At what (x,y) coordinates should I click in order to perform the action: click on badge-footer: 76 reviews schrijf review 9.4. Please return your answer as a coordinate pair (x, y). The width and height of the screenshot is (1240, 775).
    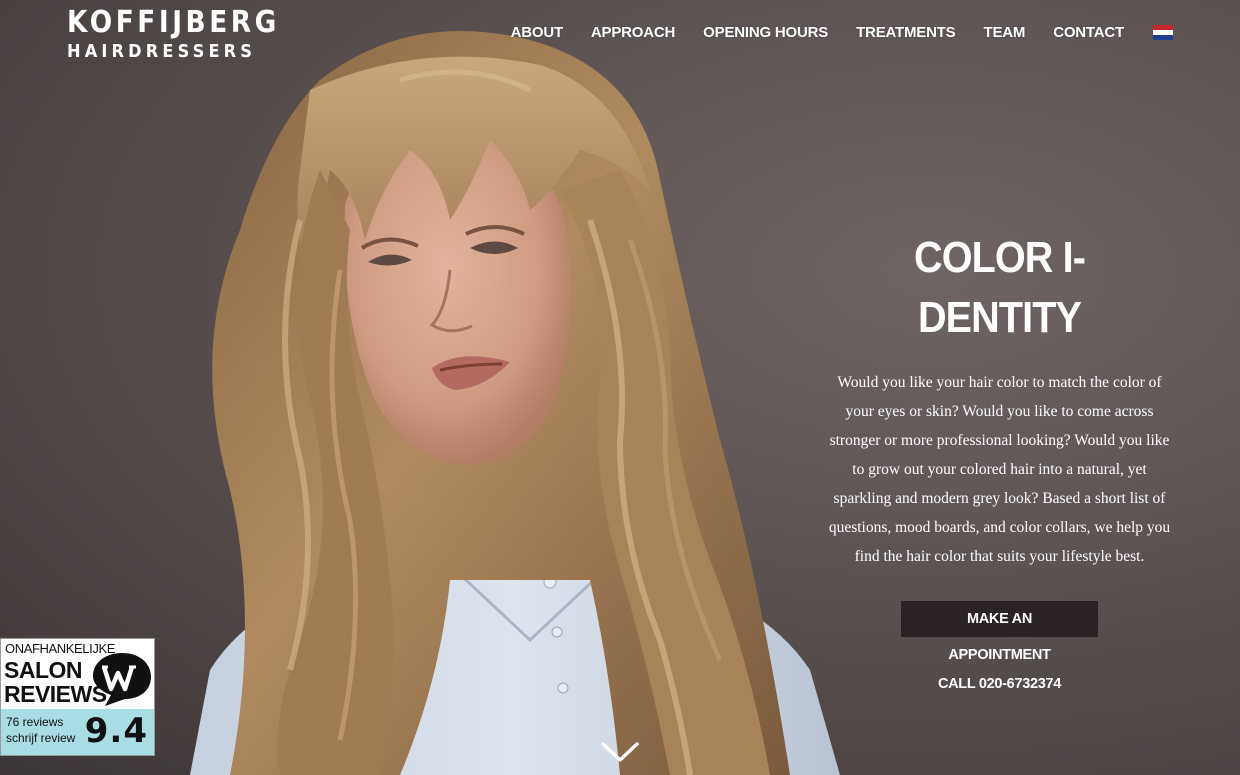
    Looking at the image, I should click on (77, 732).